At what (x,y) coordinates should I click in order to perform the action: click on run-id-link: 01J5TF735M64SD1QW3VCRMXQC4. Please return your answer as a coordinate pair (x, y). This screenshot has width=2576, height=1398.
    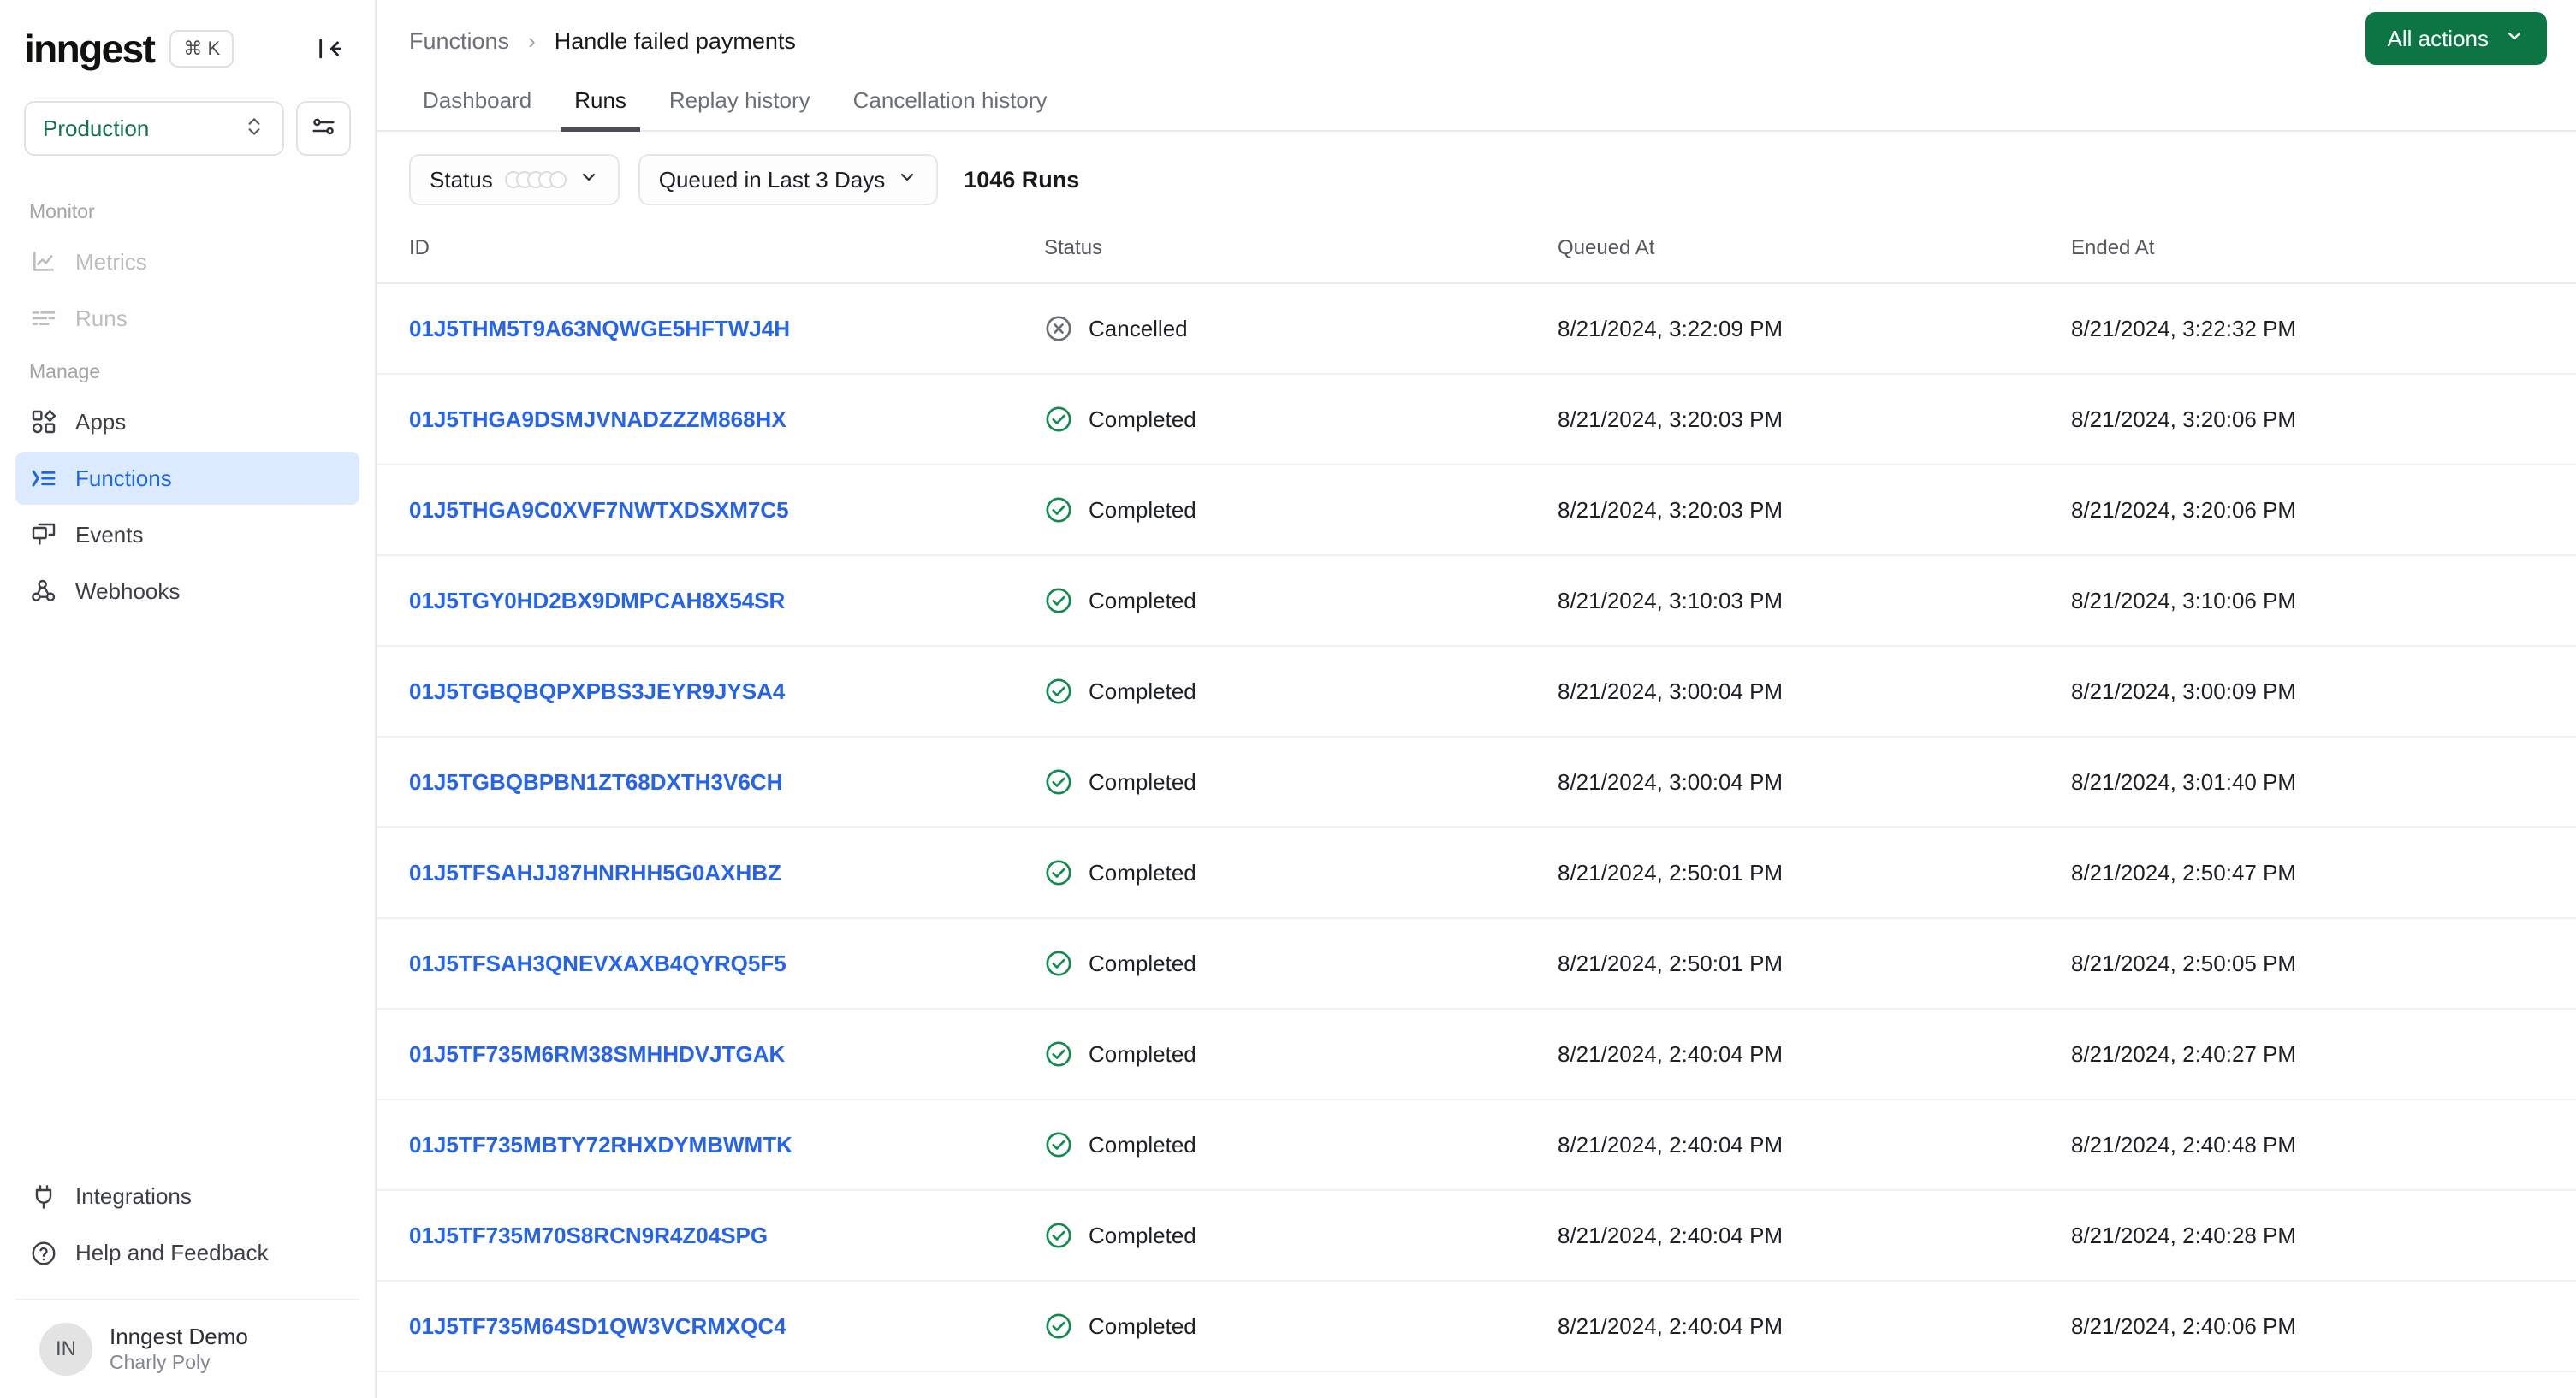
    Looking at the image, I should click on (597, 1326).